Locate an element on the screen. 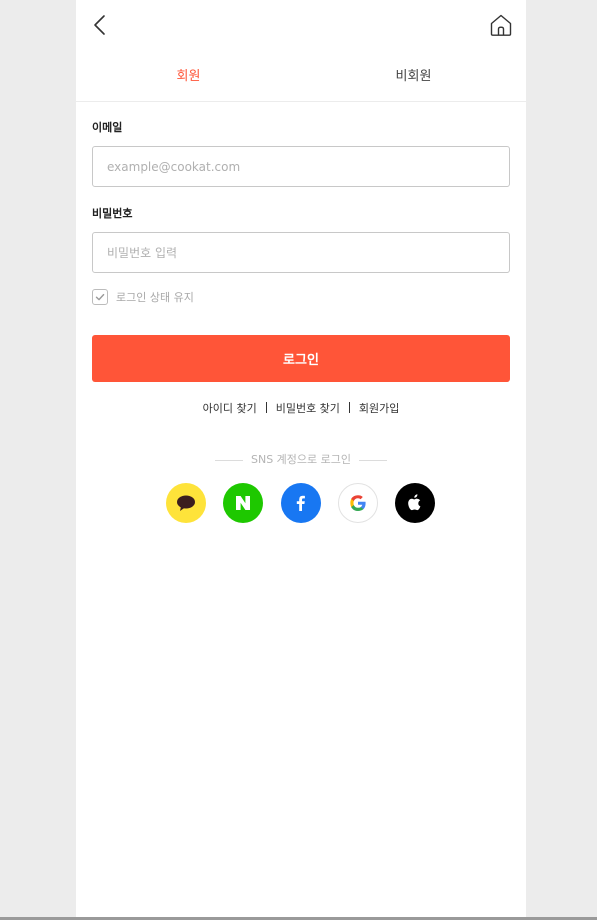  kakao-login-button is located at coordinates (186, 503).